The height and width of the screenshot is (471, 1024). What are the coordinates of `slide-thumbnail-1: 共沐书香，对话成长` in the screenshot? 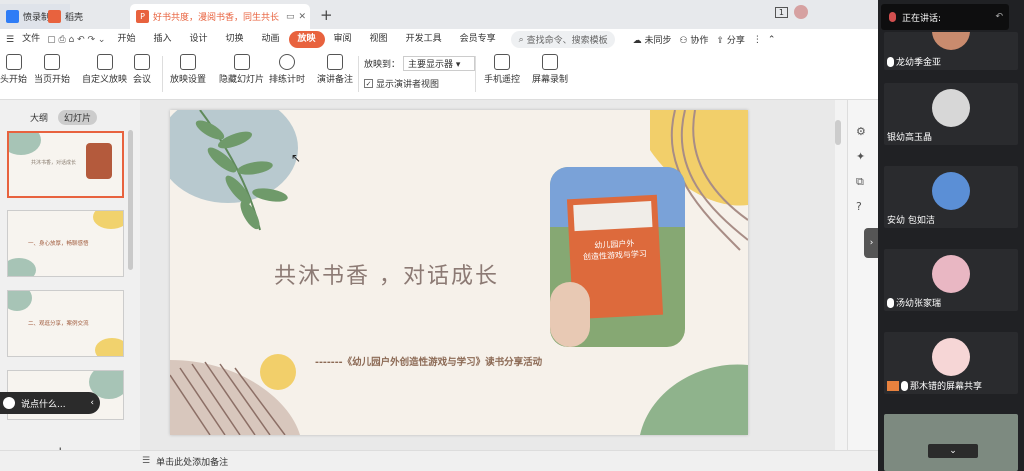 It's located at (65, 164).